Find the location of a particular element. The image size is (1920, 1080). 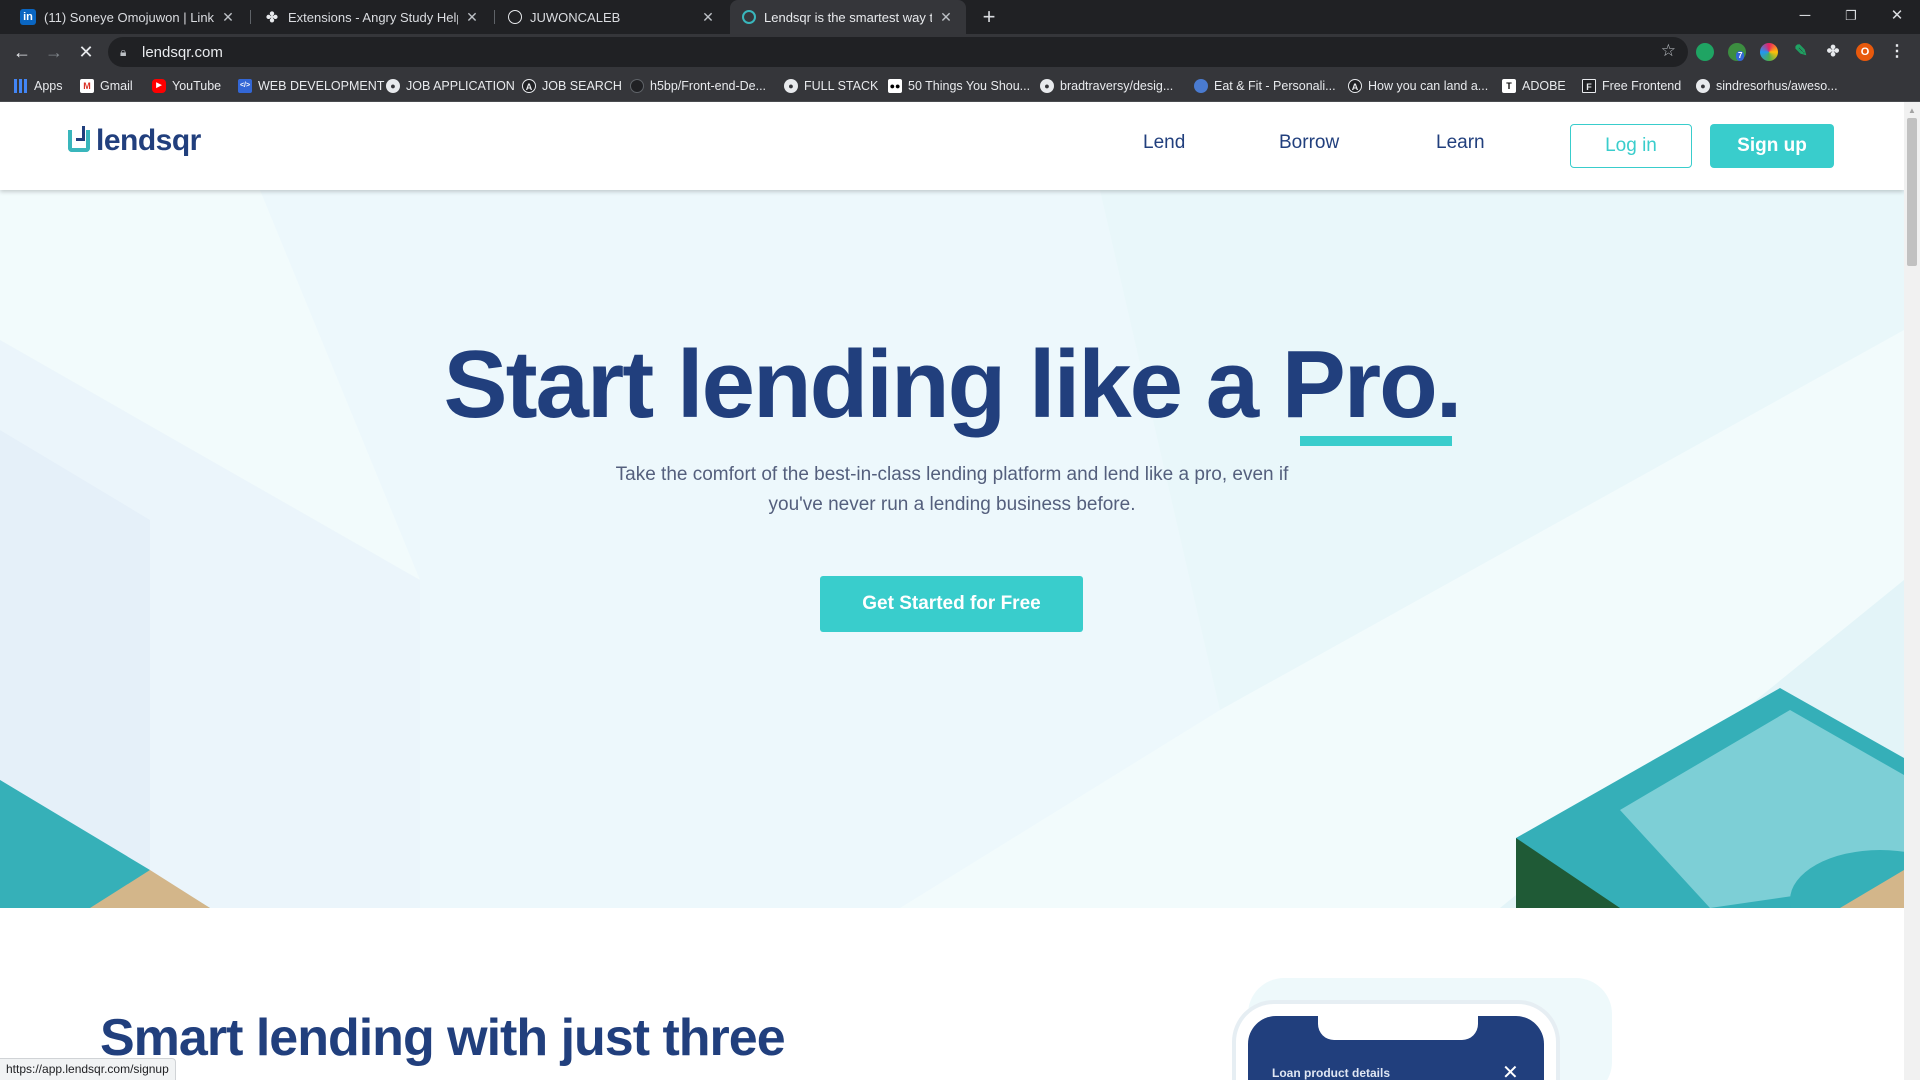

get-started-button: Get Started for Free is located at coordinates (951, 604).